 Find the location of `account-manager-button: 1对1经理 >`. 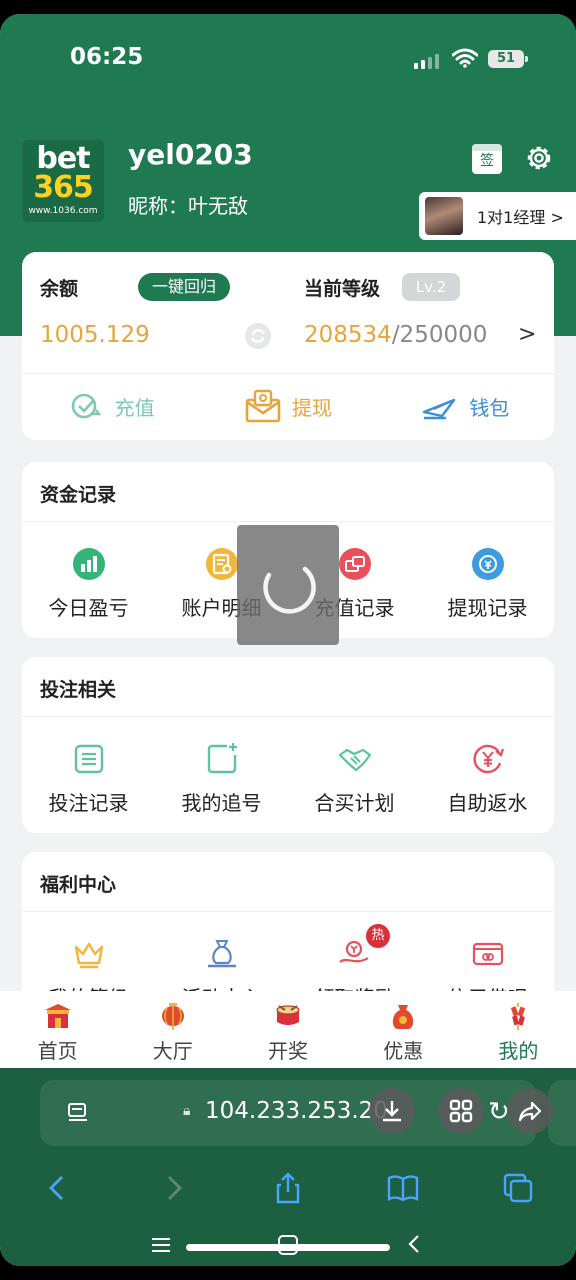

account-manager-button: 1对1经理 > is located at coordinates (497, 216).